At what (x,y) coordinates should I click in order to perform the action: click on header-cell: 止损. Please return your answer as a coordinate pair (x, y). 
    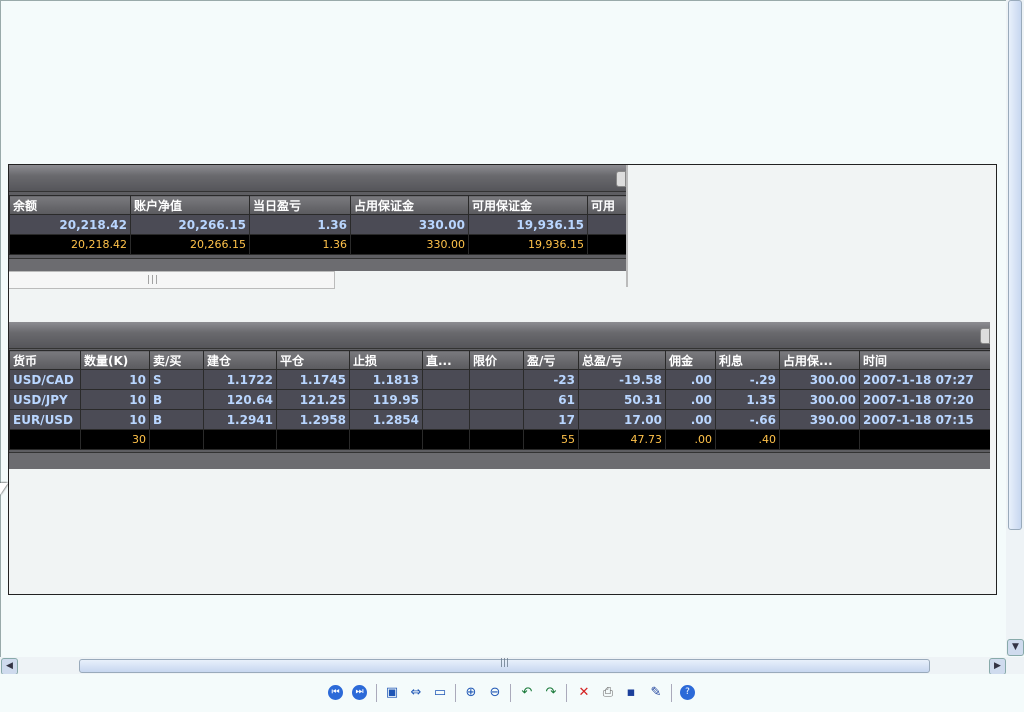
    Looking at the image, I should click on (386, 360).